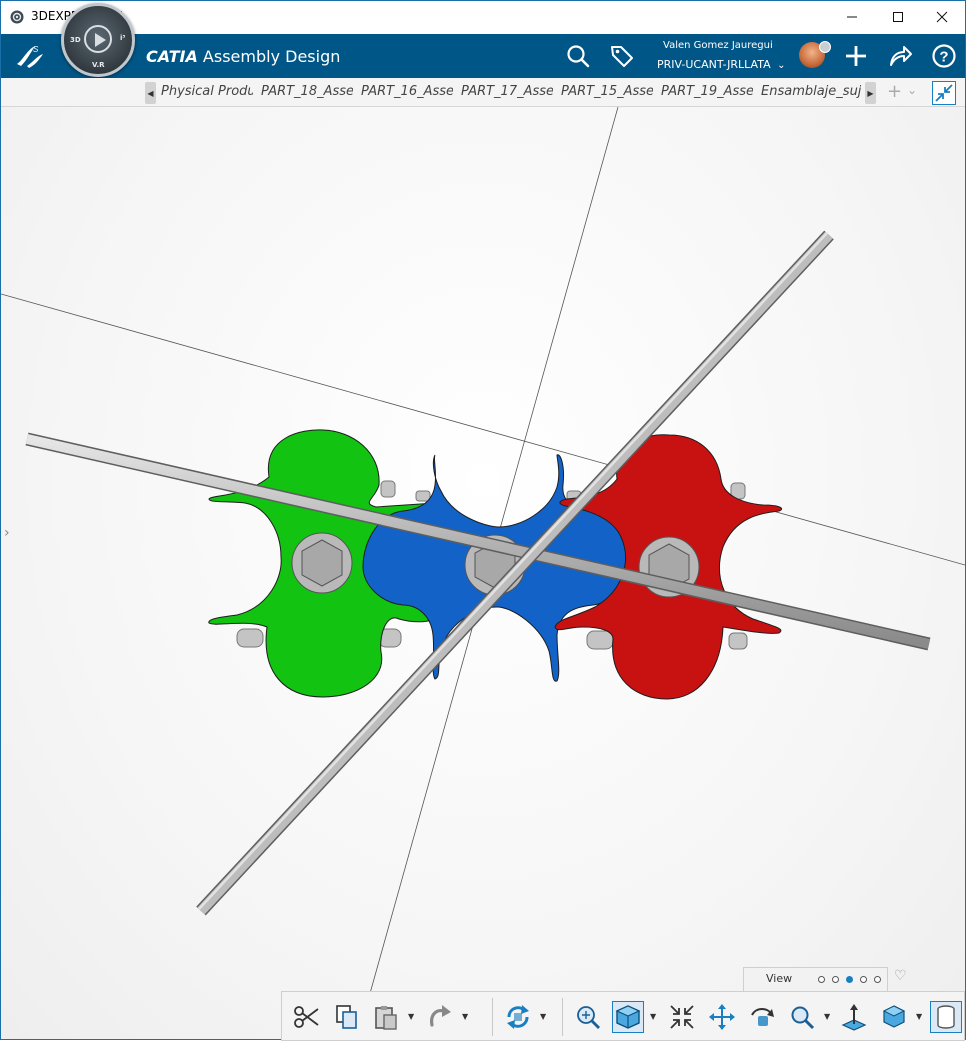 Image resolution: width=966 pixels, height=1041 pixels. I want to click on zoom-button, so click(802, 1017).